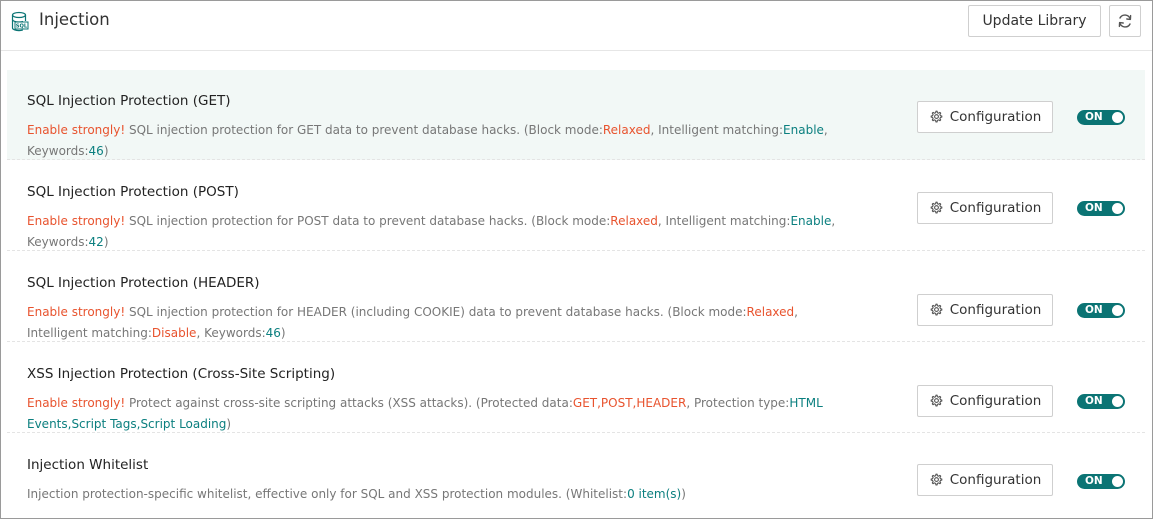 Image resolution: width=1153 pixels, height=519 pixels. I want to click on svg-text: SQL, so click(22, 27).